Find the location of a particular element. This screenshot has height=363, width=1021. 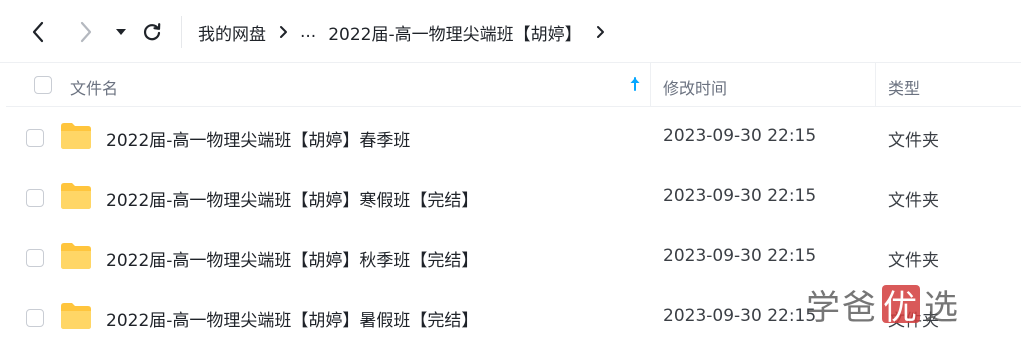

history-dropdown-button is located at coordinates (121, 32).